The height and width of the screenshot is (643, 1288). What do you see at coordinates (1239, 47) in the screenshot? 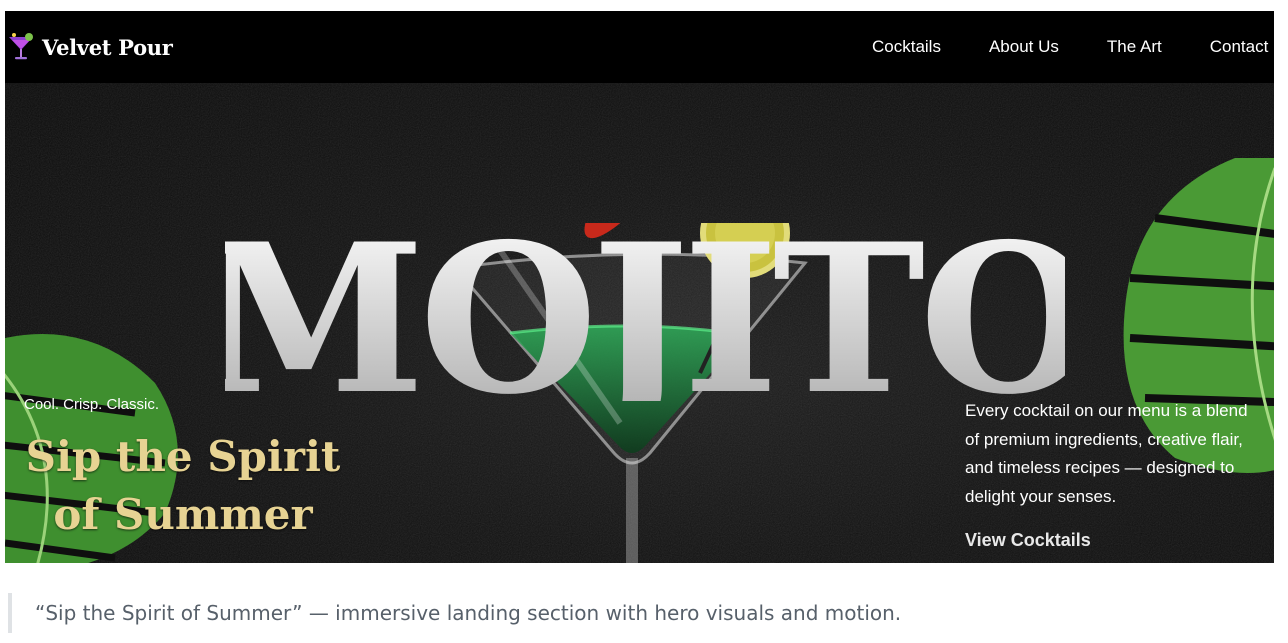
I see `nav-item-contact: Contact` at bounding box center [1239, 47].